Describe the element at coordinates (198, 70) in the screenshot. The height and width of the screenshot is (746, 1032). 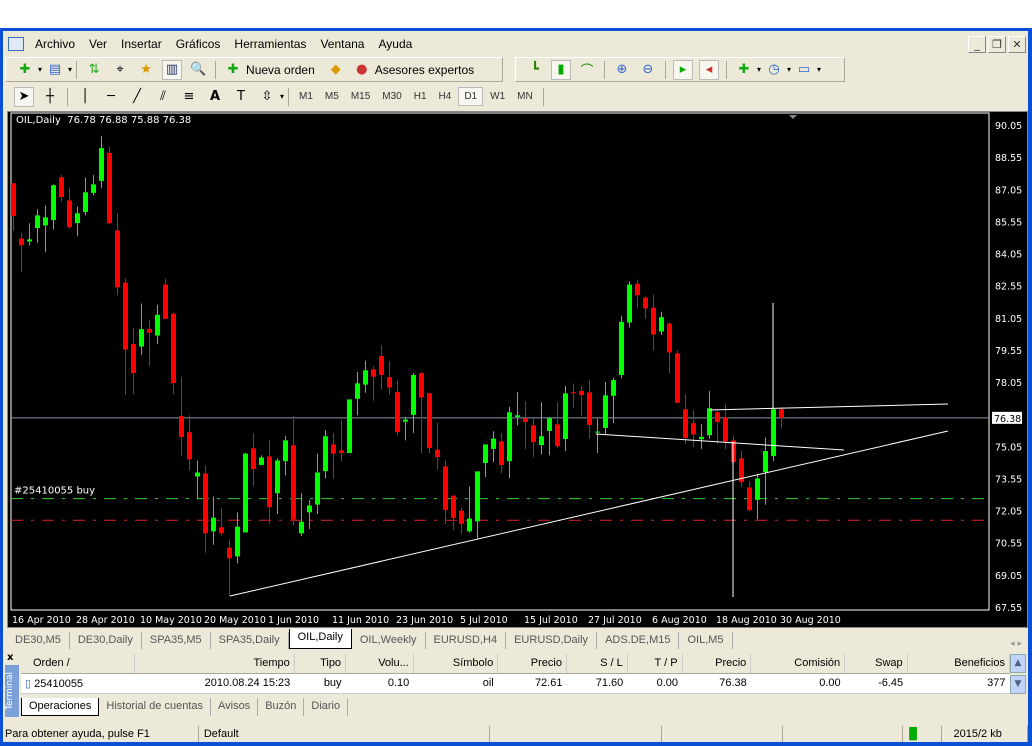
I see `strategy-tester-icon: 🔍` at that location.